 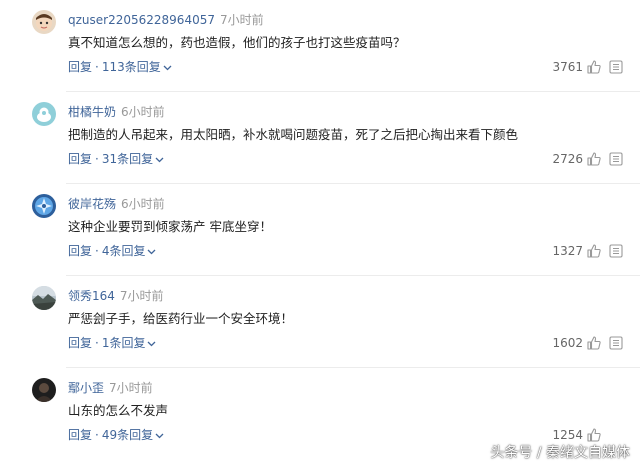 I want to click on like-count: 3761, so click(x=567, y=67).